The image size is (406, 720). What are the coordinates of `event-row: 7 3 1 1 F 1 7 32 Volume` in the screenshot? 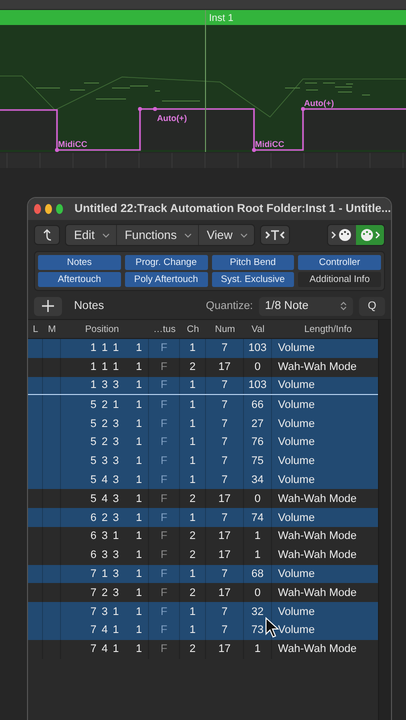 It's located at (203, 611).